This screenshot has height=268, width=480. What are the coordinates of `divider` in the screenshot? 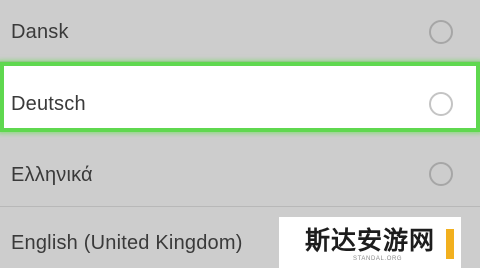 It's located at (240, 206).